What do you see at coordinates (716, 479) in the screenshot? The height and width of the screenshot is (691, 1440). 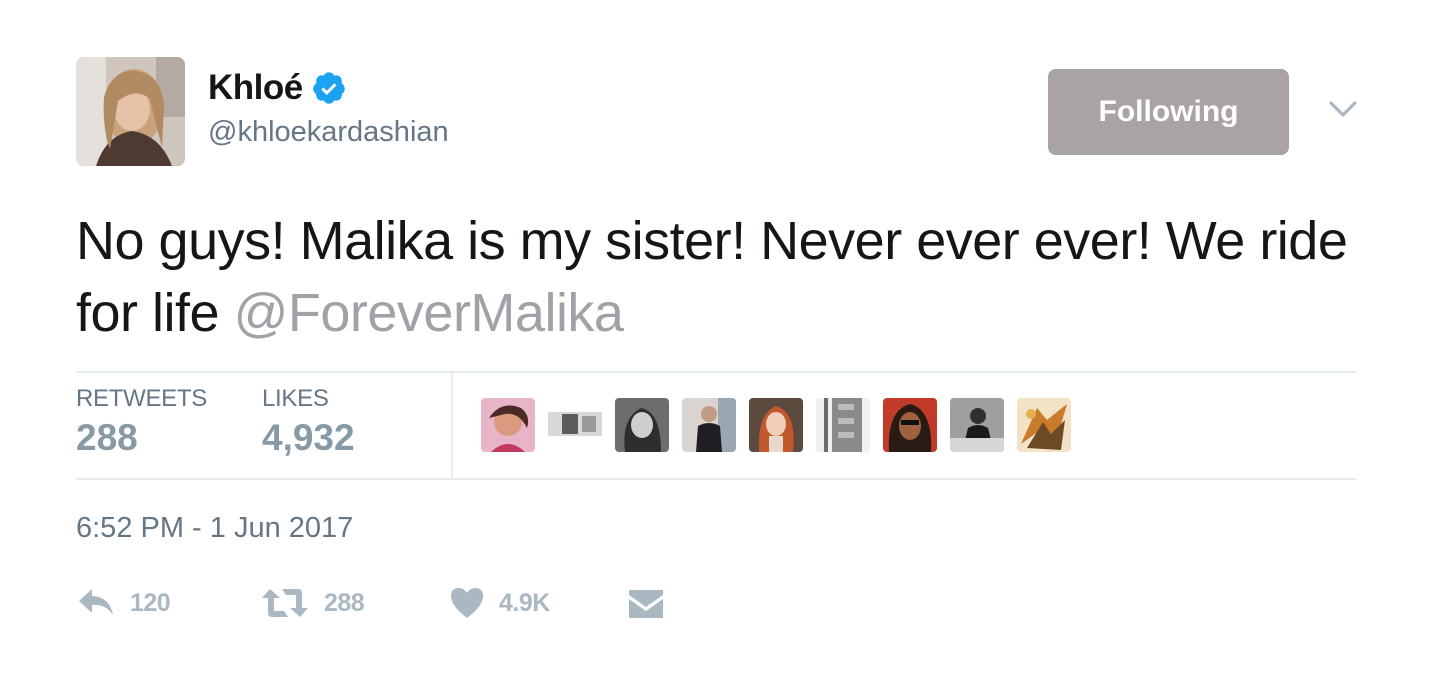 I see `stats-divider-bottom` at bounding box center [716, 479].